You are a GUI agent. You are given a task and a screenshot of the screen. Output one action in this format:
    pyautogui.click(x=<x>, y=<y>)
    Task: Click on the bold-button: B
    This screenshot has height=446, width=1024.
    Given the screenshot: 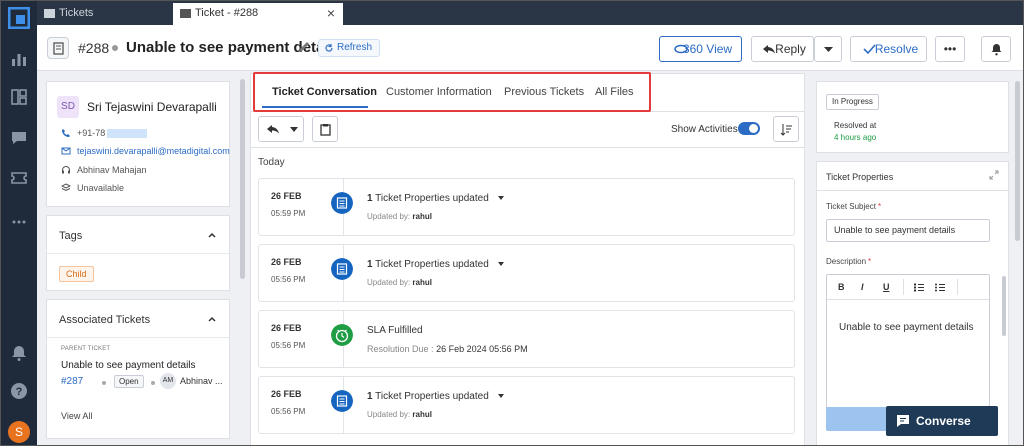 What is the action you would take?
    pyautogui.click(x=841, y=287)
    